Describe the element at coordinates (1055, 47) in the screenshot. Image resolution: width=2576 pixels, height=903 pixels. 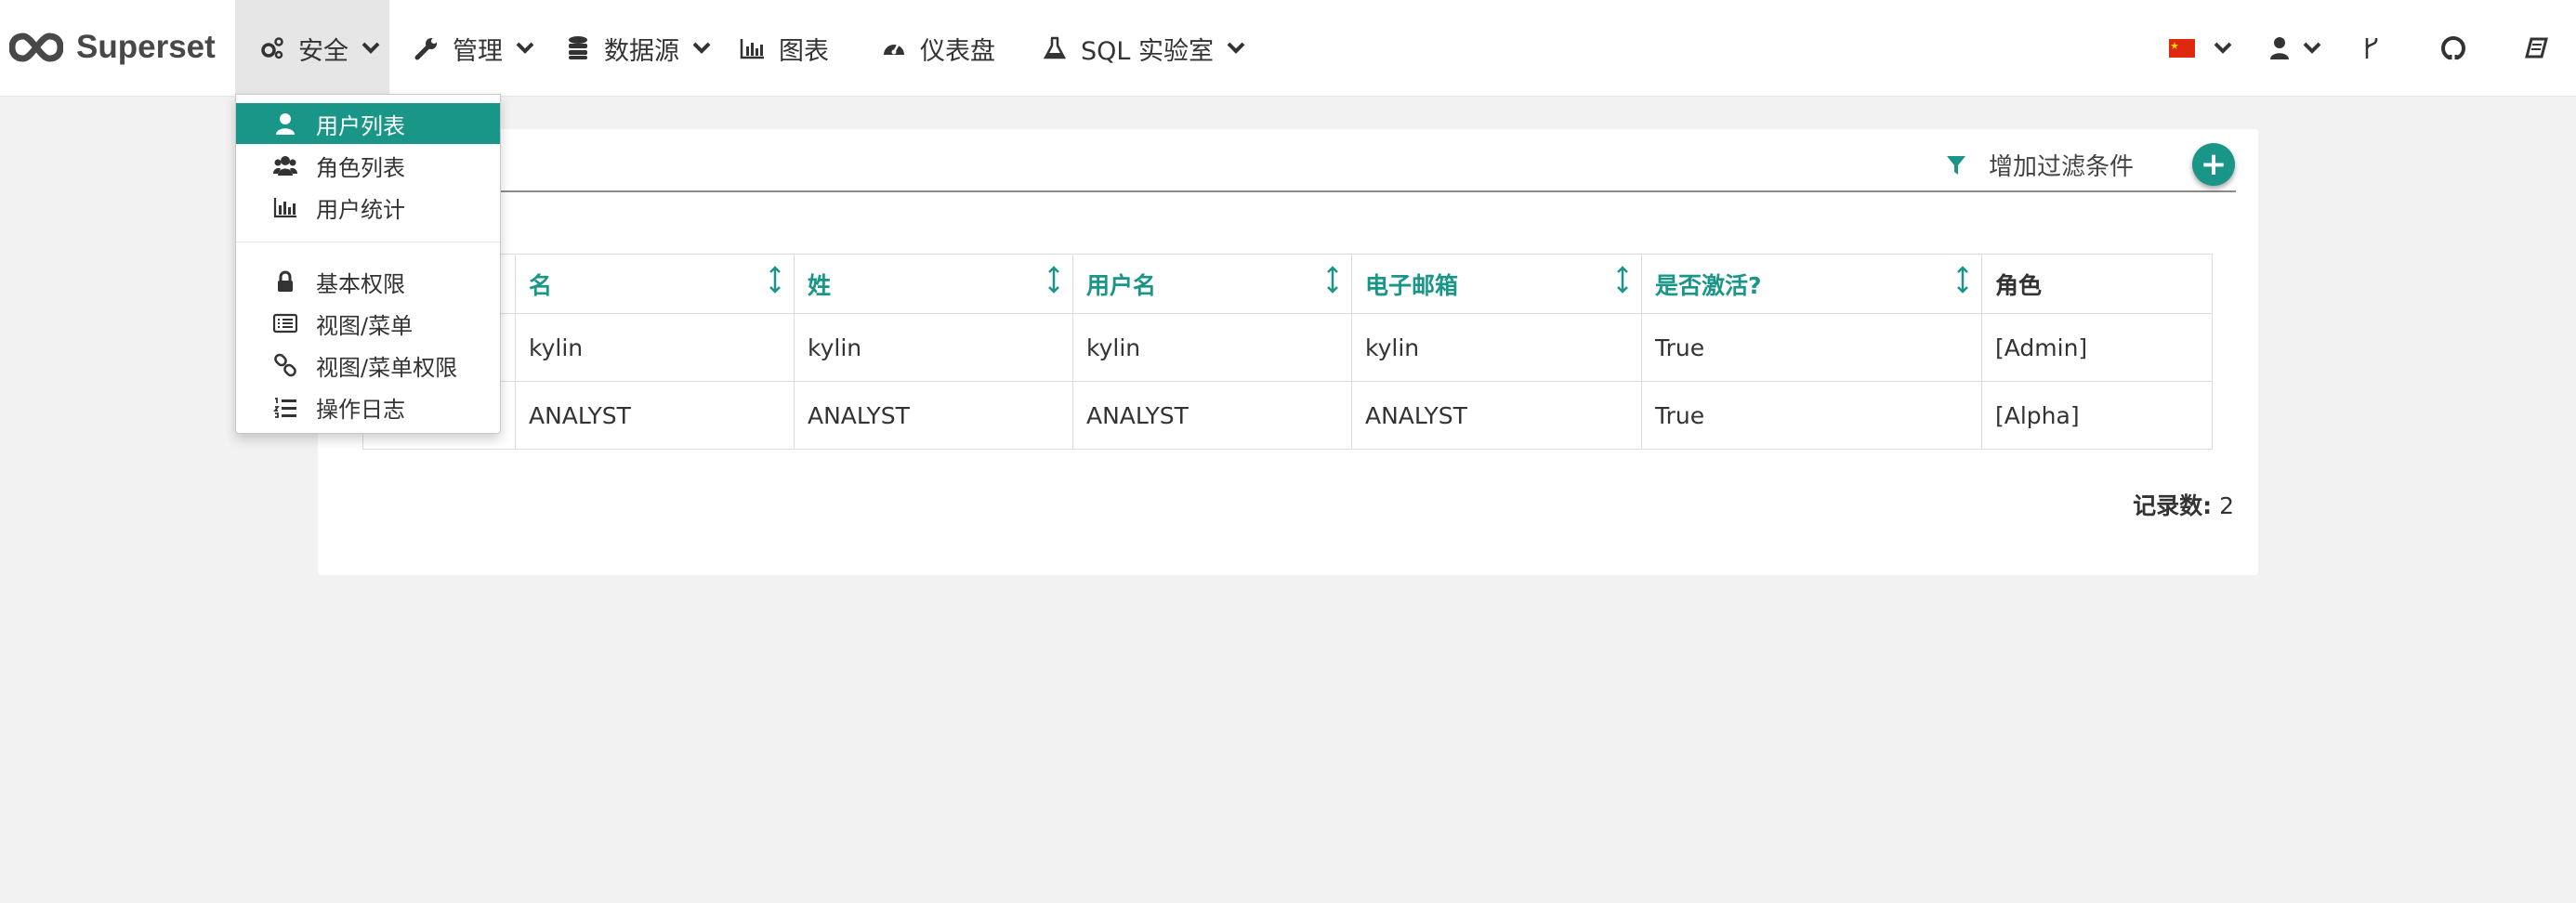
I see `flask-icon` at that location.